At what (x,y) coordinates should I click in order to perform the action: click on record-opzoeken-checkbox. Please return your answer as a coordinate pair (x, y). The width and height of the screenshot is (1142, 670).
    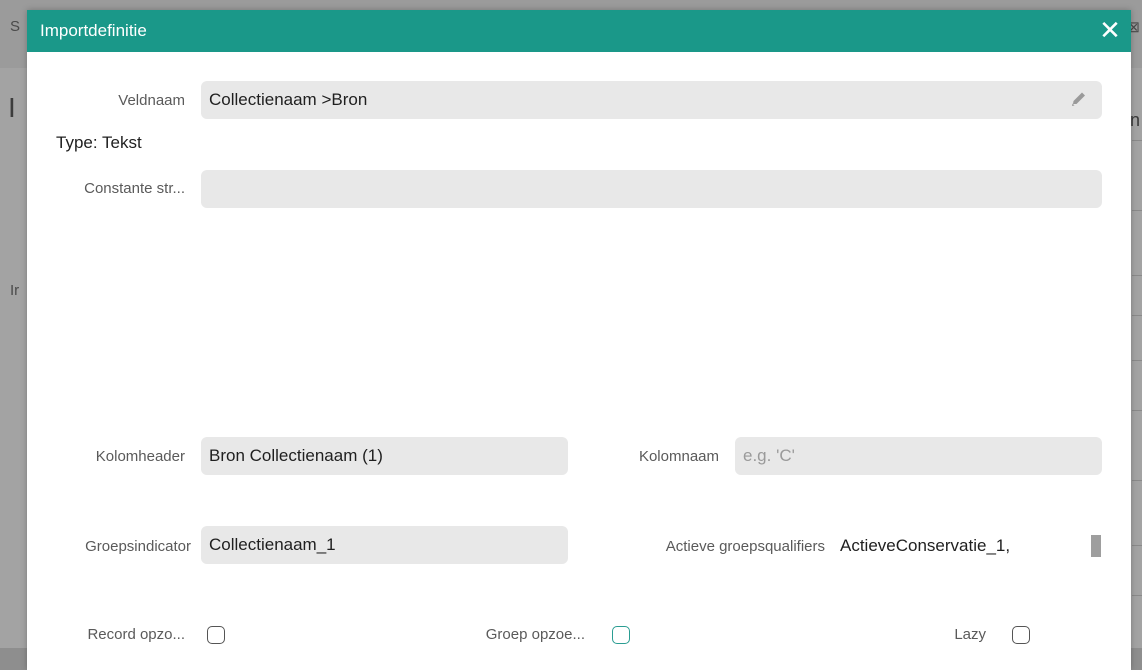
    Looking at the image, I should click on (216, 635).